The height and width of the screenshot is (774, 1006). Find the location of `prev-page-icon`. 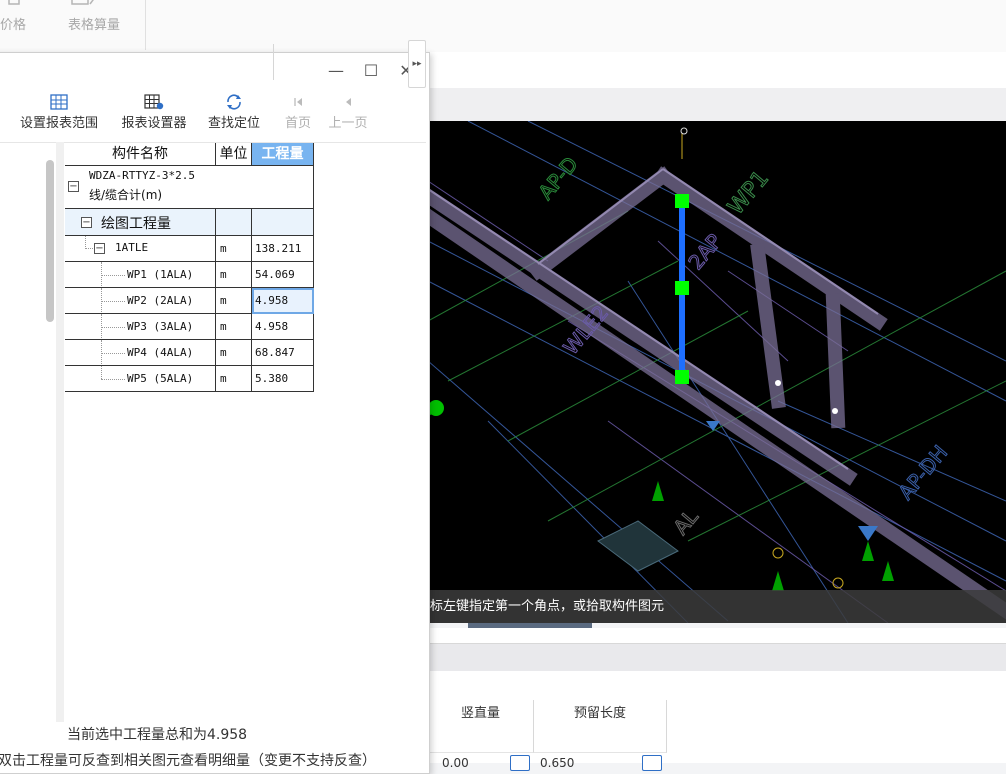

prev-page-icon is located at coordinates (348, 102).